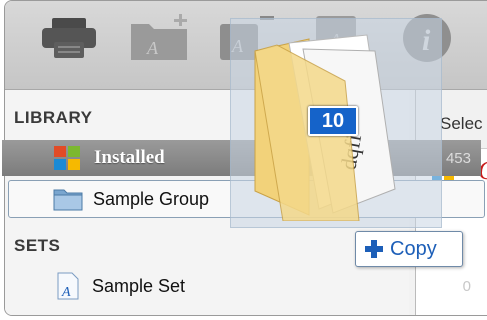 The height and width of the screenshot is (320, 487). Describe the element at coordinates (374, 249) in the screenshot. I see `plus-icon` at that location.